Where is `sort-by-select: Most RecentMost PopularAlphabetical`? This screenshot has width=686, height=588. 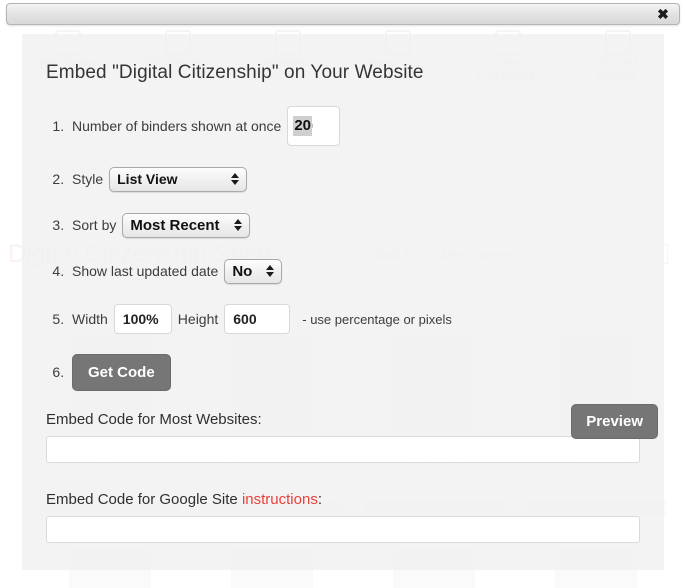
sort-by-select: Most RecentMost PopularAlphabetical is located at coordinates (186, 225).